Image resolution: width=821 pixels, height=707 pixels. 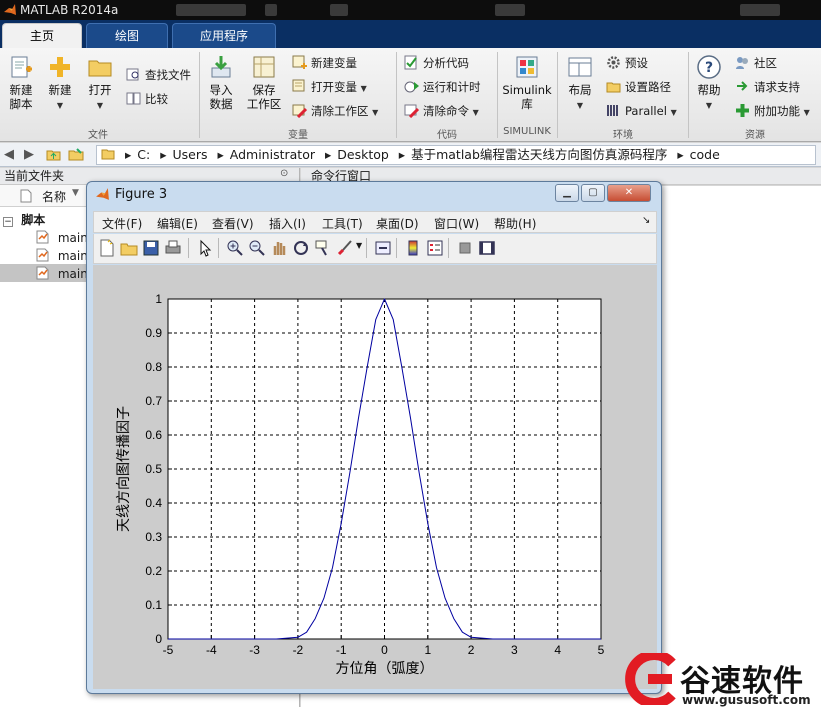 I want to click on x-tick-label: -2, so click(x=298, y=650).